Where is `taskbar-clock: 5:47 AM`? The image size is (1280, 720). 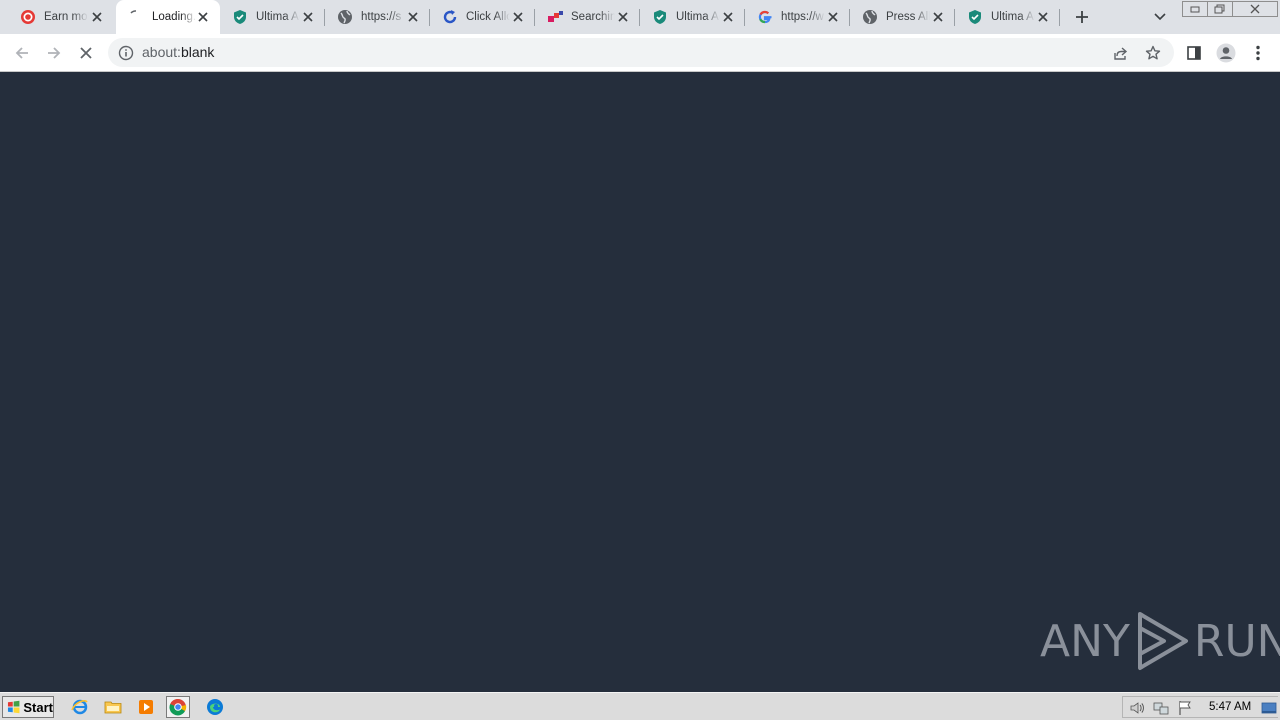 taskbar-clock: 5:47 AM is located at coordinates (1230, 707).